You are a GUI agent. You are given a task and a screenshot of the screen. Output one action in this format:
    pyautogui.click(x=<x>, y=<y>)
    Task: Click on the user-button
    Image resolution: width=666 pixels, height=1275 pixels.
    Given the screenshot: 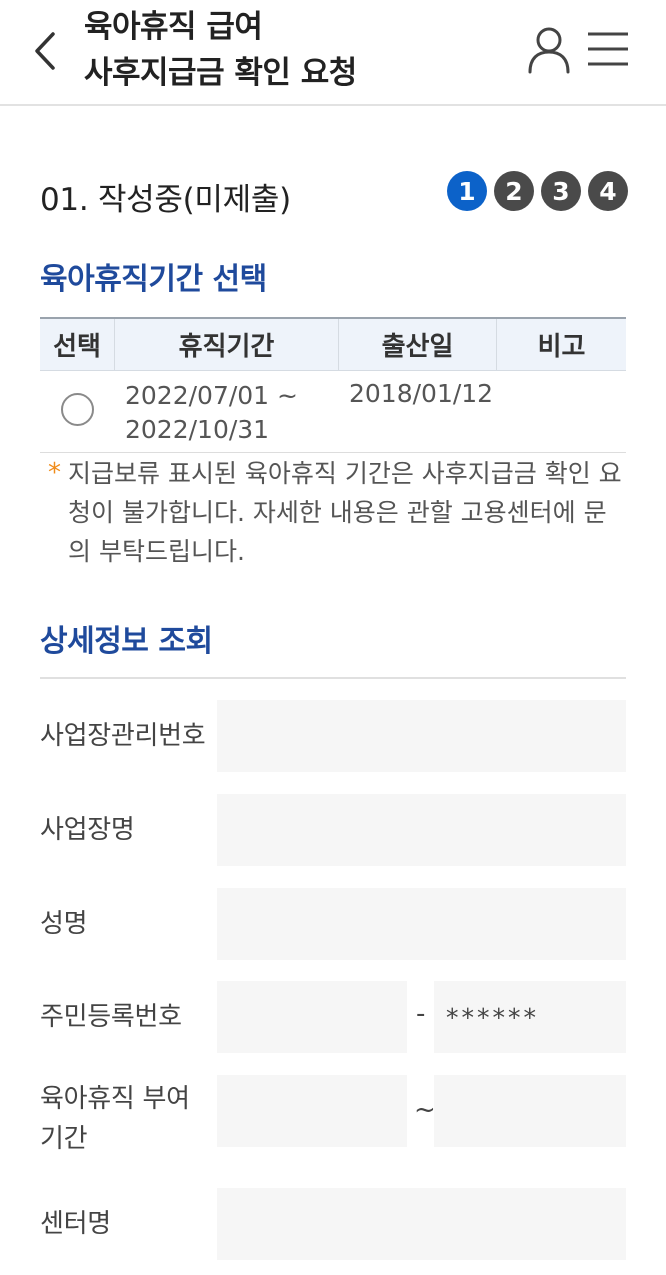 What is the action you would take?
    pyautogui.click(x=549, y=50)
    